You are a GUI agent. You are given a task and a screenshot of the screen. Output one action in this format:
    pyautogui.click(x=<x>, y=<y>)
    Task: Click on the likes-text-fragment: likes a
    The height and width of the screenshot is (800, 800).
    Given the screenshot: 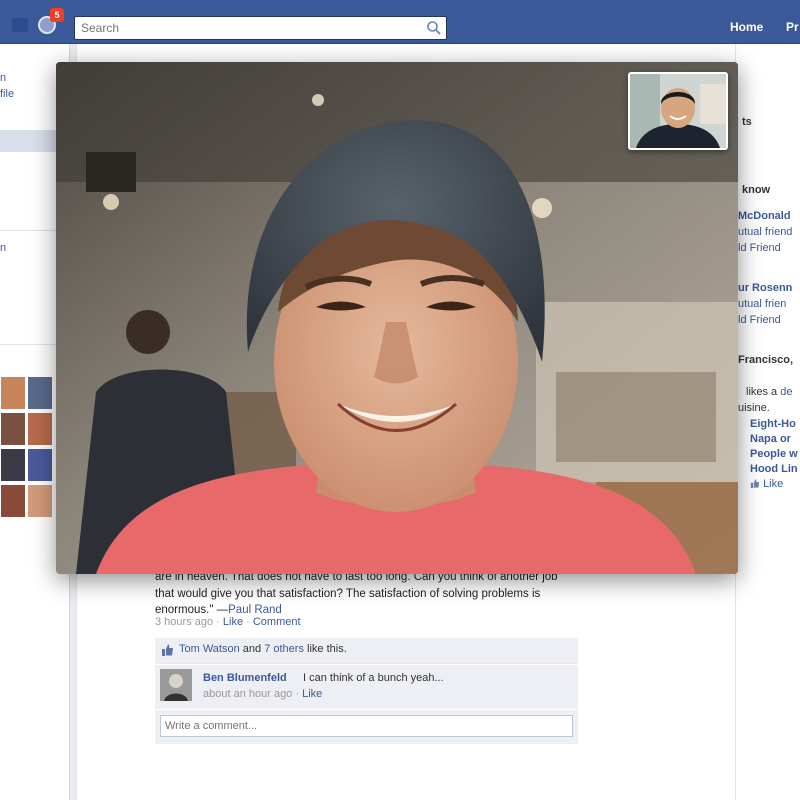 What is the action you would take?
    pyautogui.click(x=762, y=392)
    